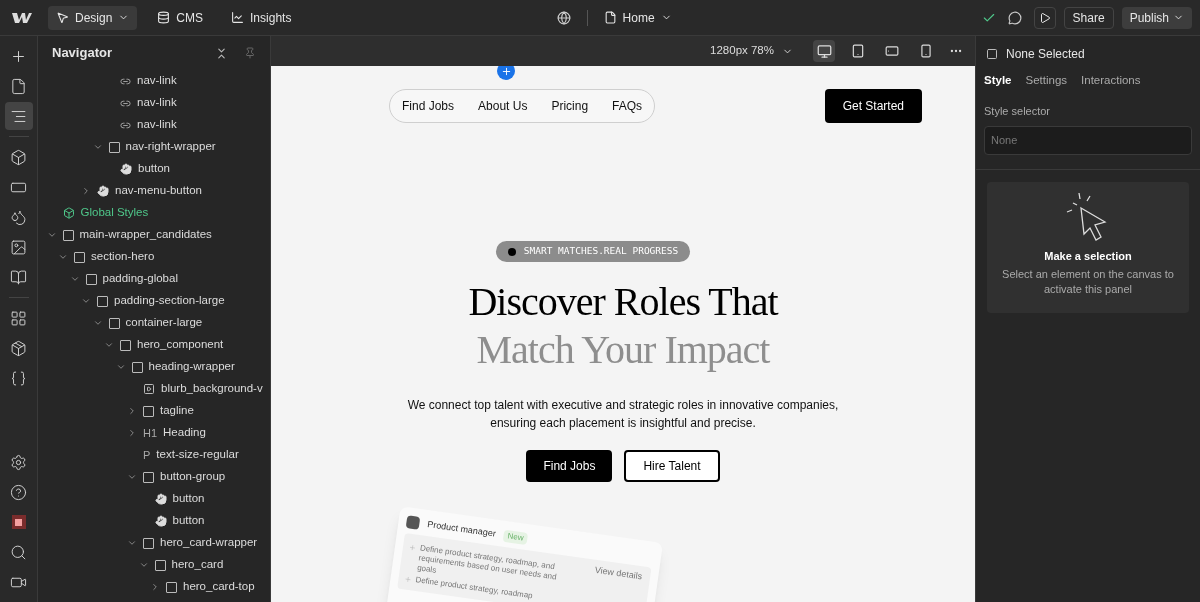 The height and width of the screenshot is (602, 1200). I want to click on tree-item: P text-size-regular, so click(154, 455).